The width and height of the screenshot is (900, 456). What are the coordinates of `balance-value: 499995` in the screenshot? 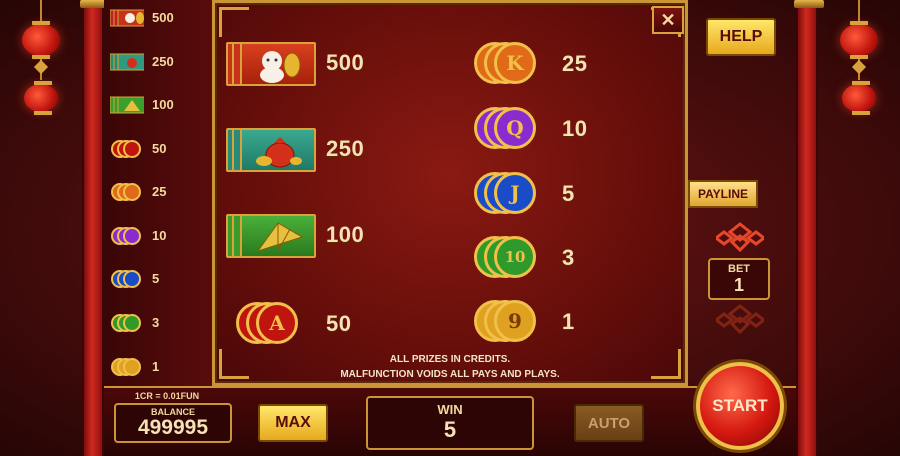 It's located at (173, 427).